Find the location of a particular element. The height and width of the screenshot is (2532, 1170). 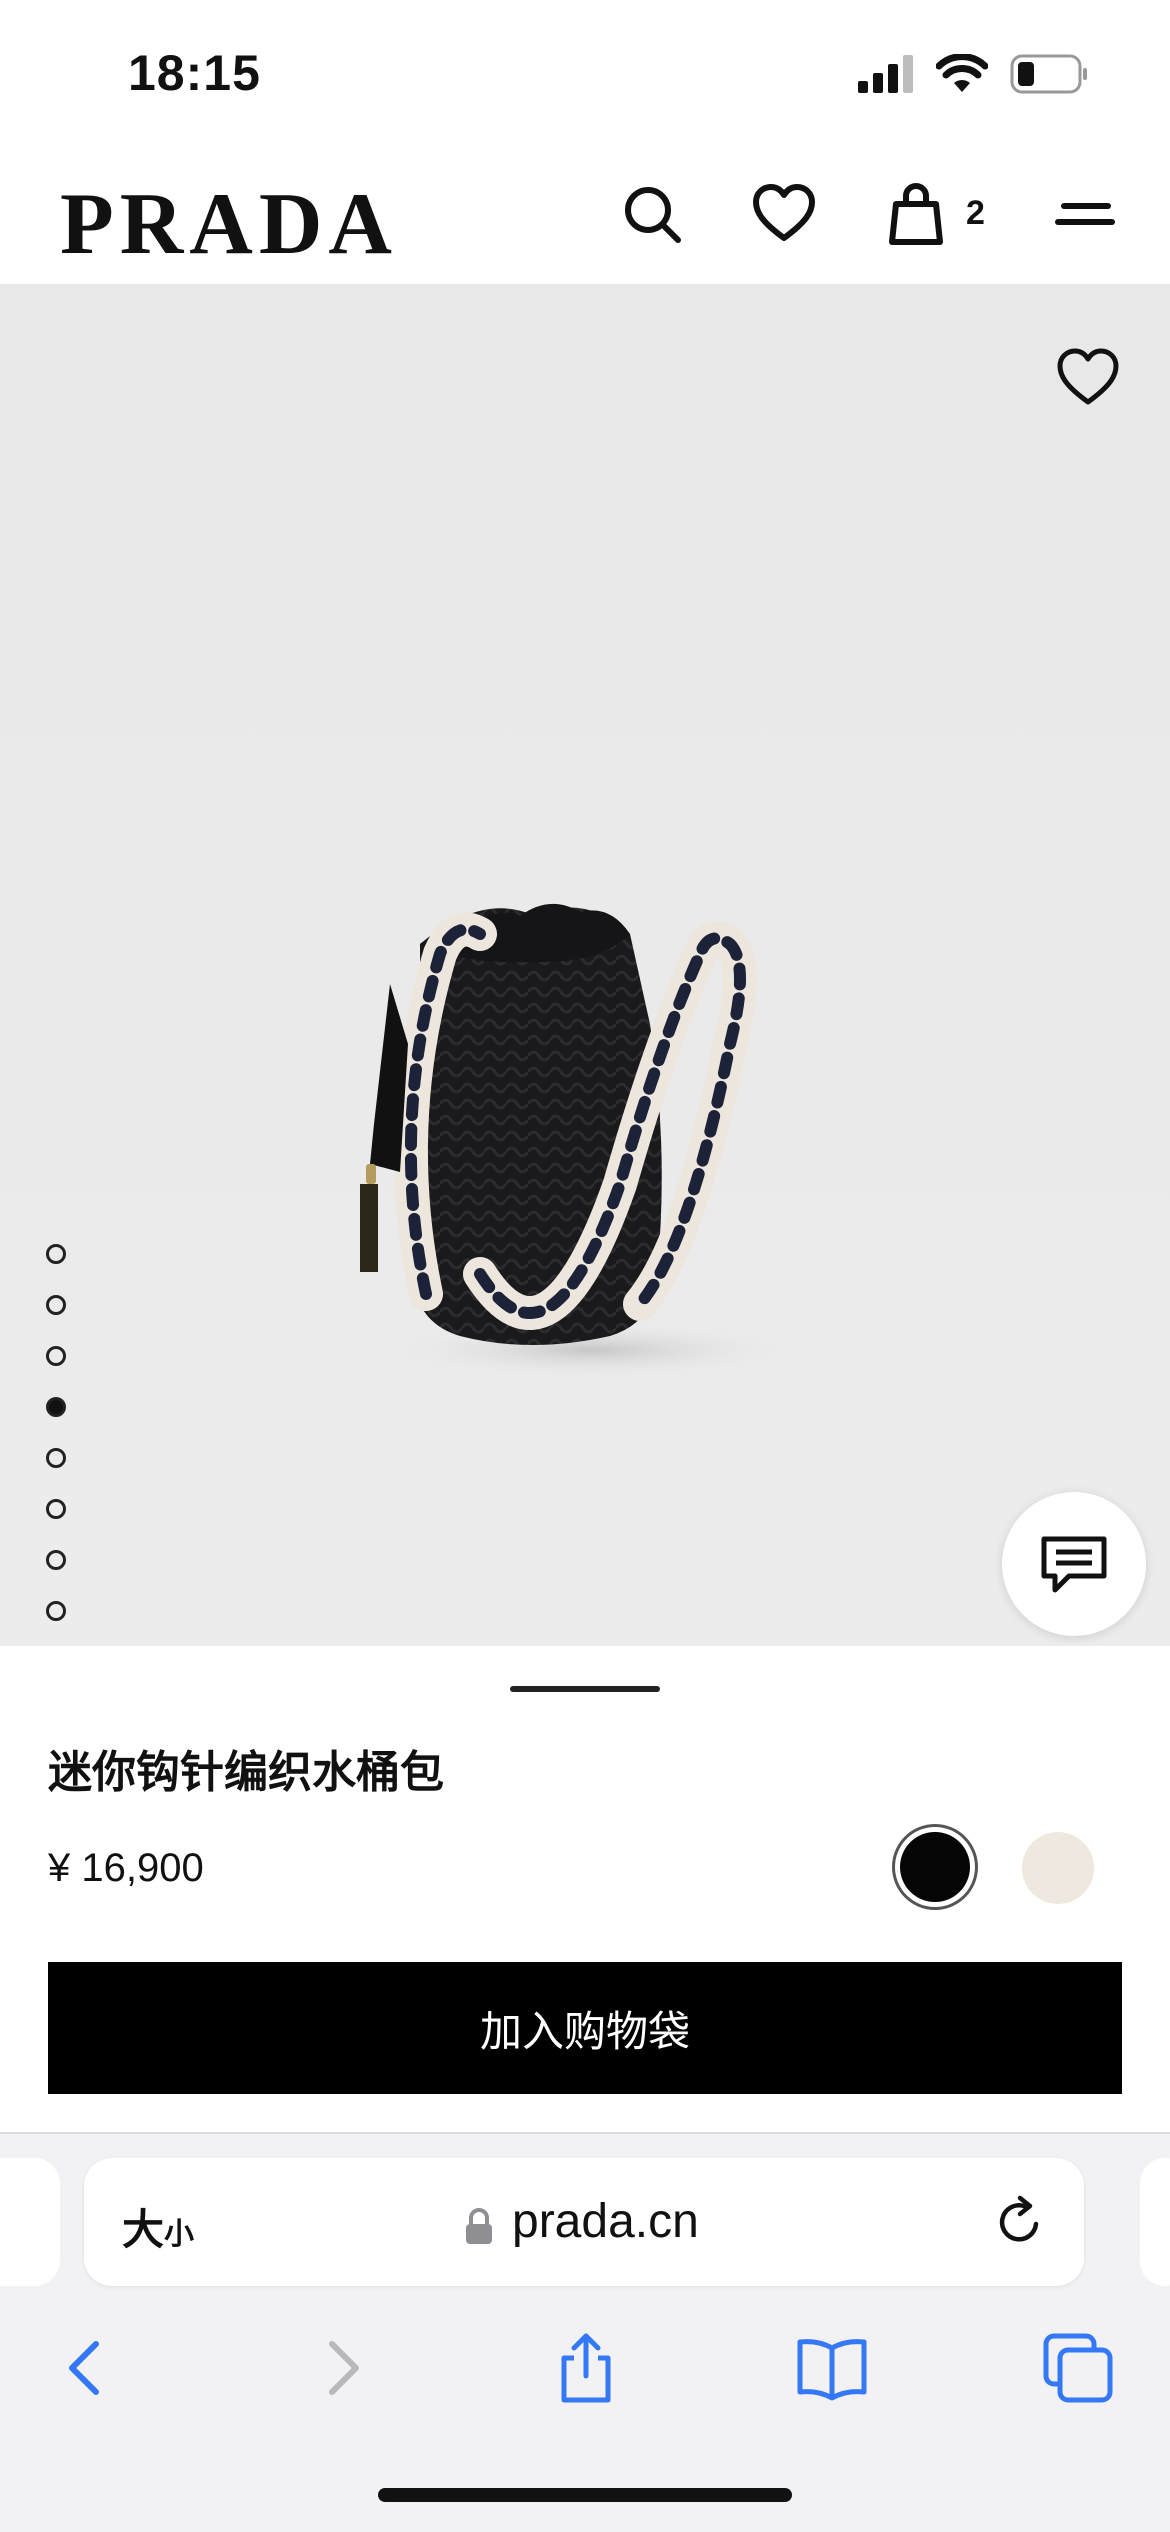

menu-icon is located at coordinates (1086, 214).